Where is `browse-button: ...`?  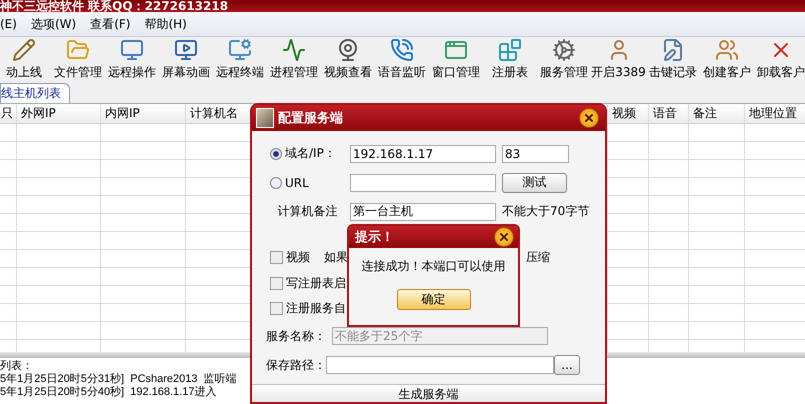 browse-button: ... is located at coordinates (567, 365).